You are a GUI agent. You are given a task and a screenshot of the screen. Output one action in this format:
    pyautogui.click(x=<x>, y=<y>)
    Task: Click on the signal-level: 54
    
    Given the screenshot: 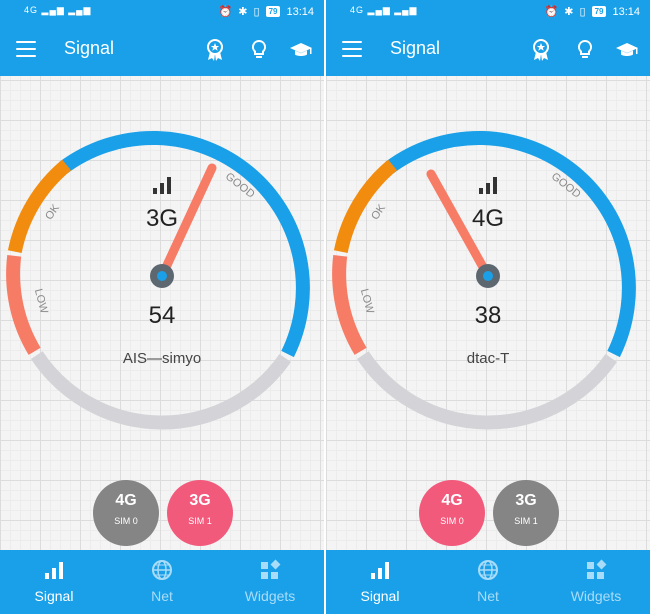 What is the action you would take?
    pyautogui.click(x=162, y=315)
    